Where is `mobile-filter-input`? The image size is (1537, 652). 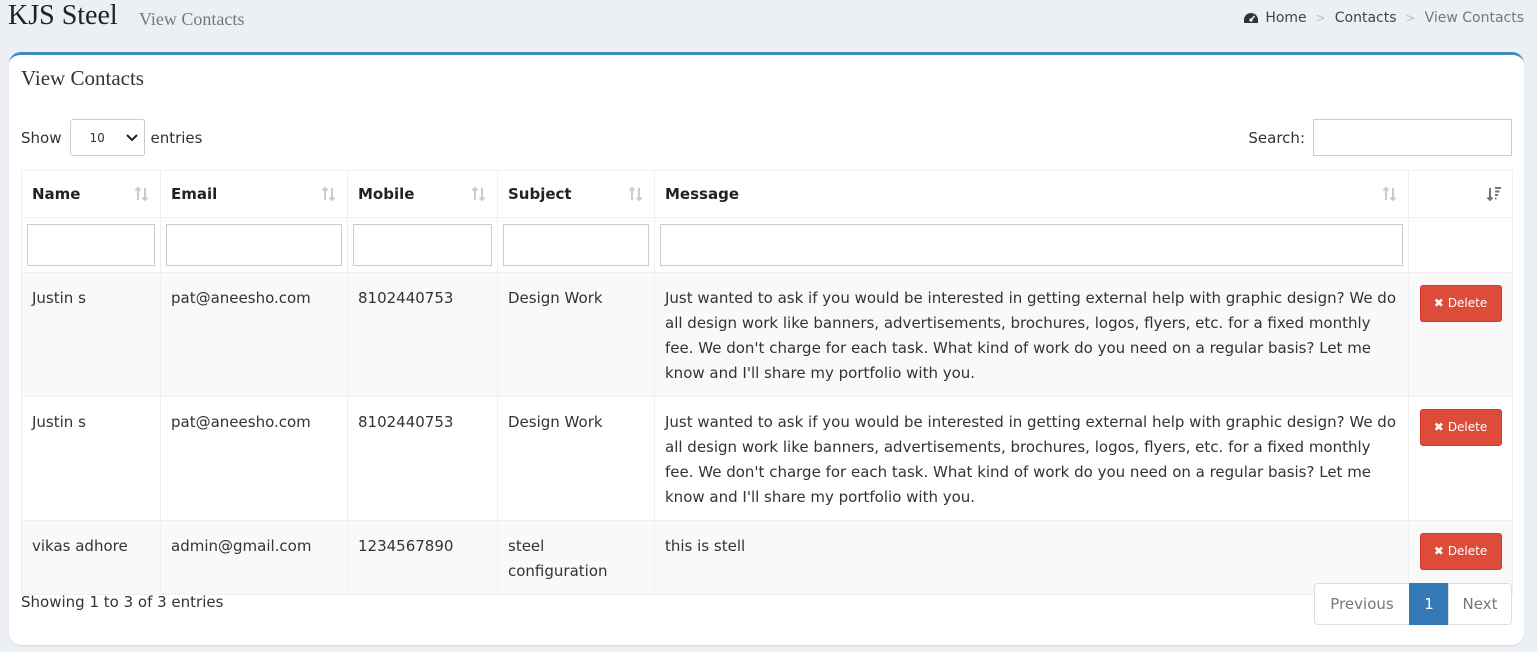
mobile-filter-input is located at coordinates (422, 245).